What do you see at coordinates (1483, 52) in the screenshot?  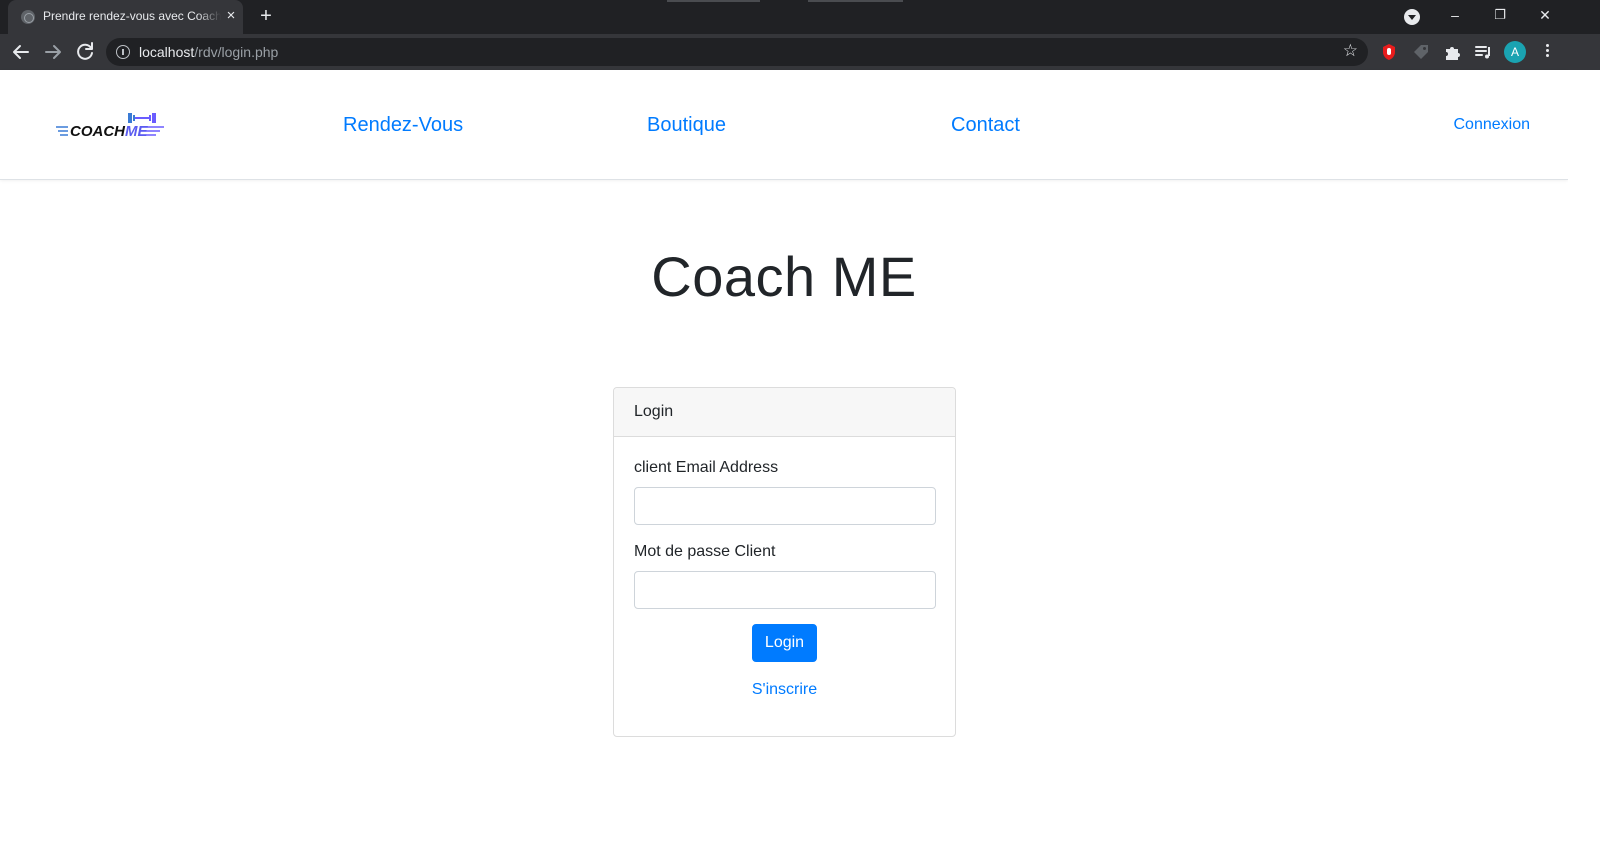 I see `media-queue-icon` at bounding box center [1483, 52].